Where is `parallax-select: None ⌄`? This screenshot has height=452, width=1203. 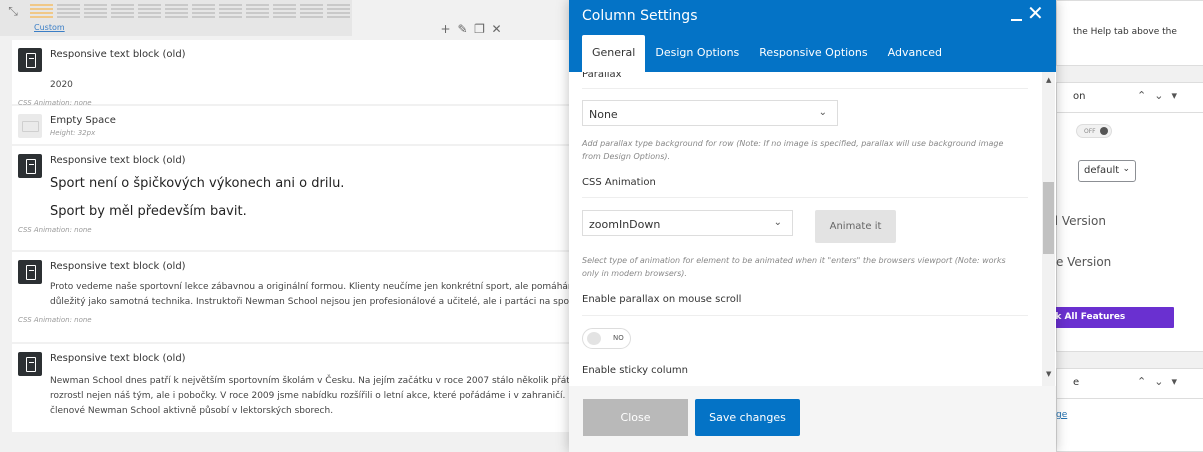 parallax-select: None ⌄ is located at coordinates (710, 113).